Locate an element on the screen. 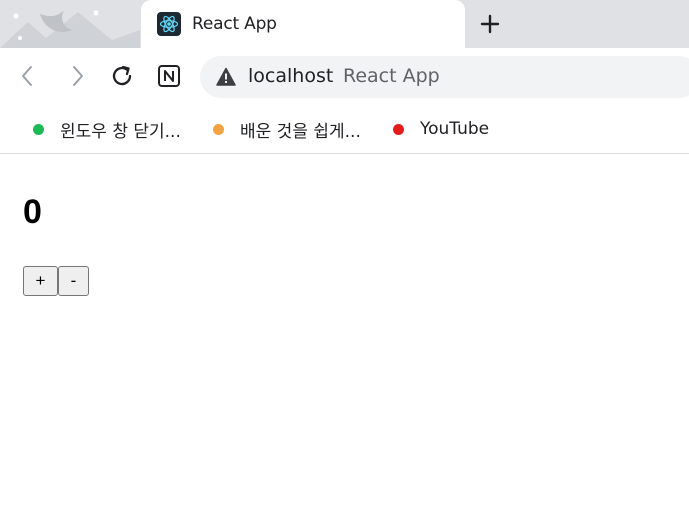  plus-icon is located at coordinates (490, 24).